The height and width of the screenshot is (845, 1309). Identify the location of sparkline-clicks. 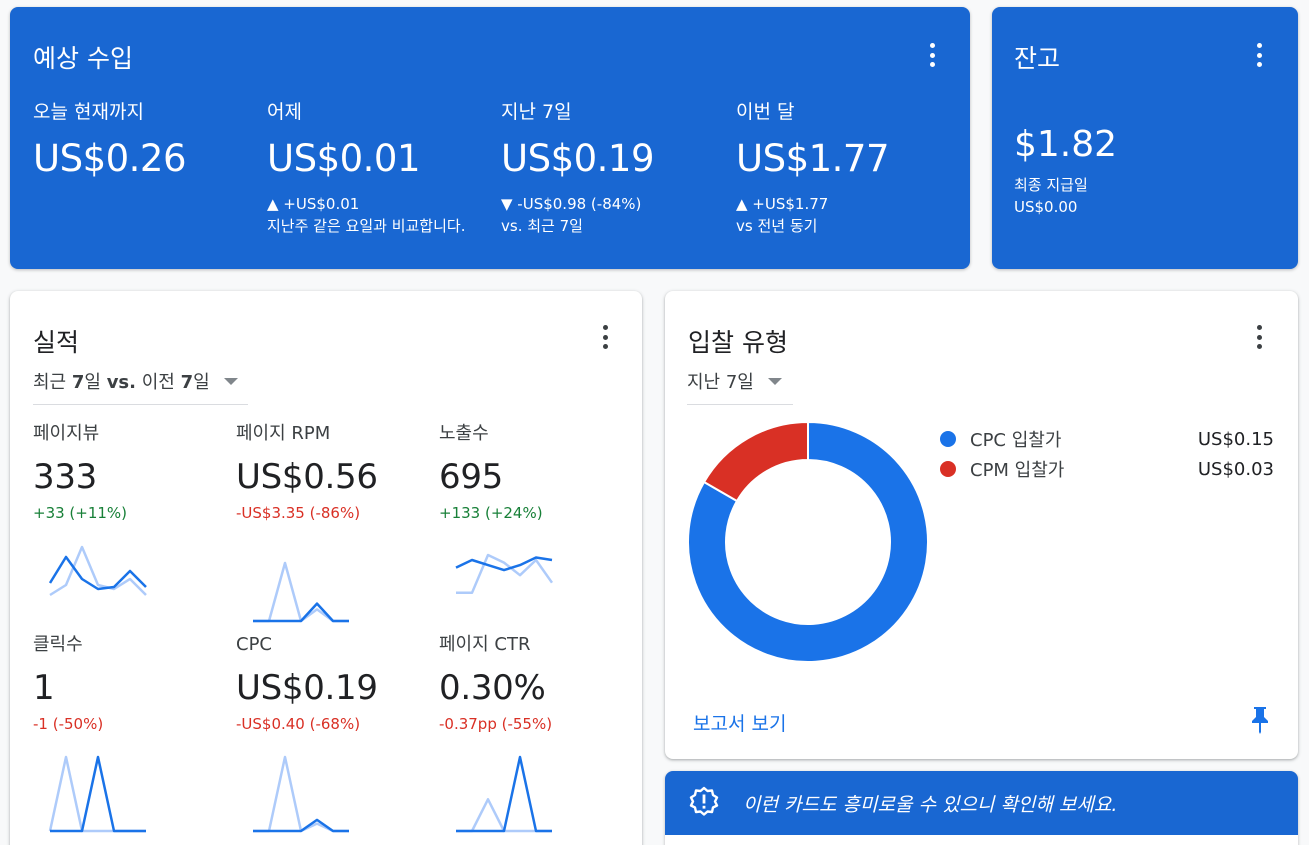
(97, 794).